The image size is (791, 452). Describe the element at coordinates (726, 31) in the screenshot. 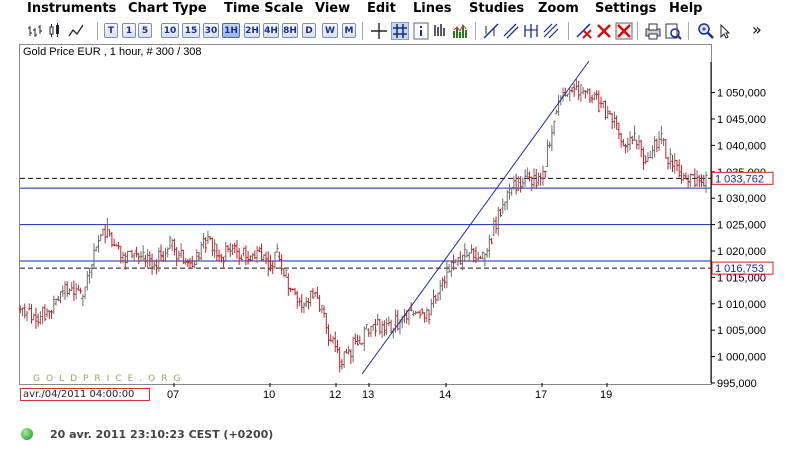

I see `cursor-icon` at that location.